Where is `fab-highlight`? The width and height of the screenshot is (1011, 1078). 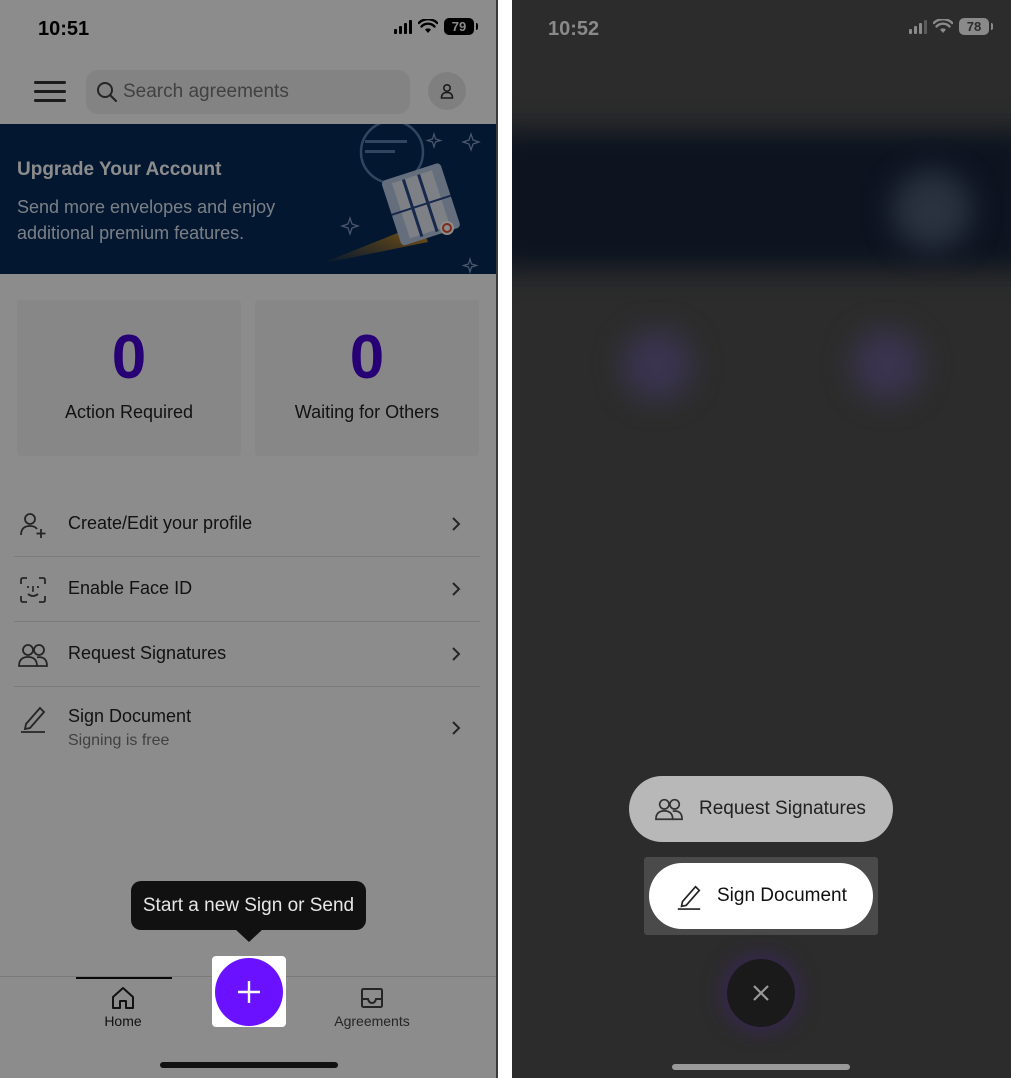
fab-highlight is located at coordinates (249, 991).